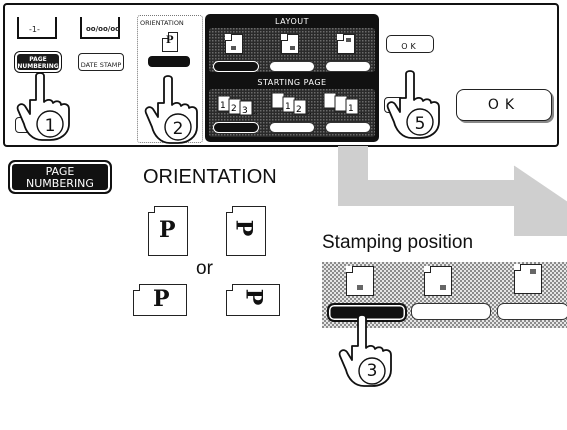 This screenshot has width=567, height=430. I want to click on starting-page-option-1-icon: 1 2 3 .., so click(239, 104).